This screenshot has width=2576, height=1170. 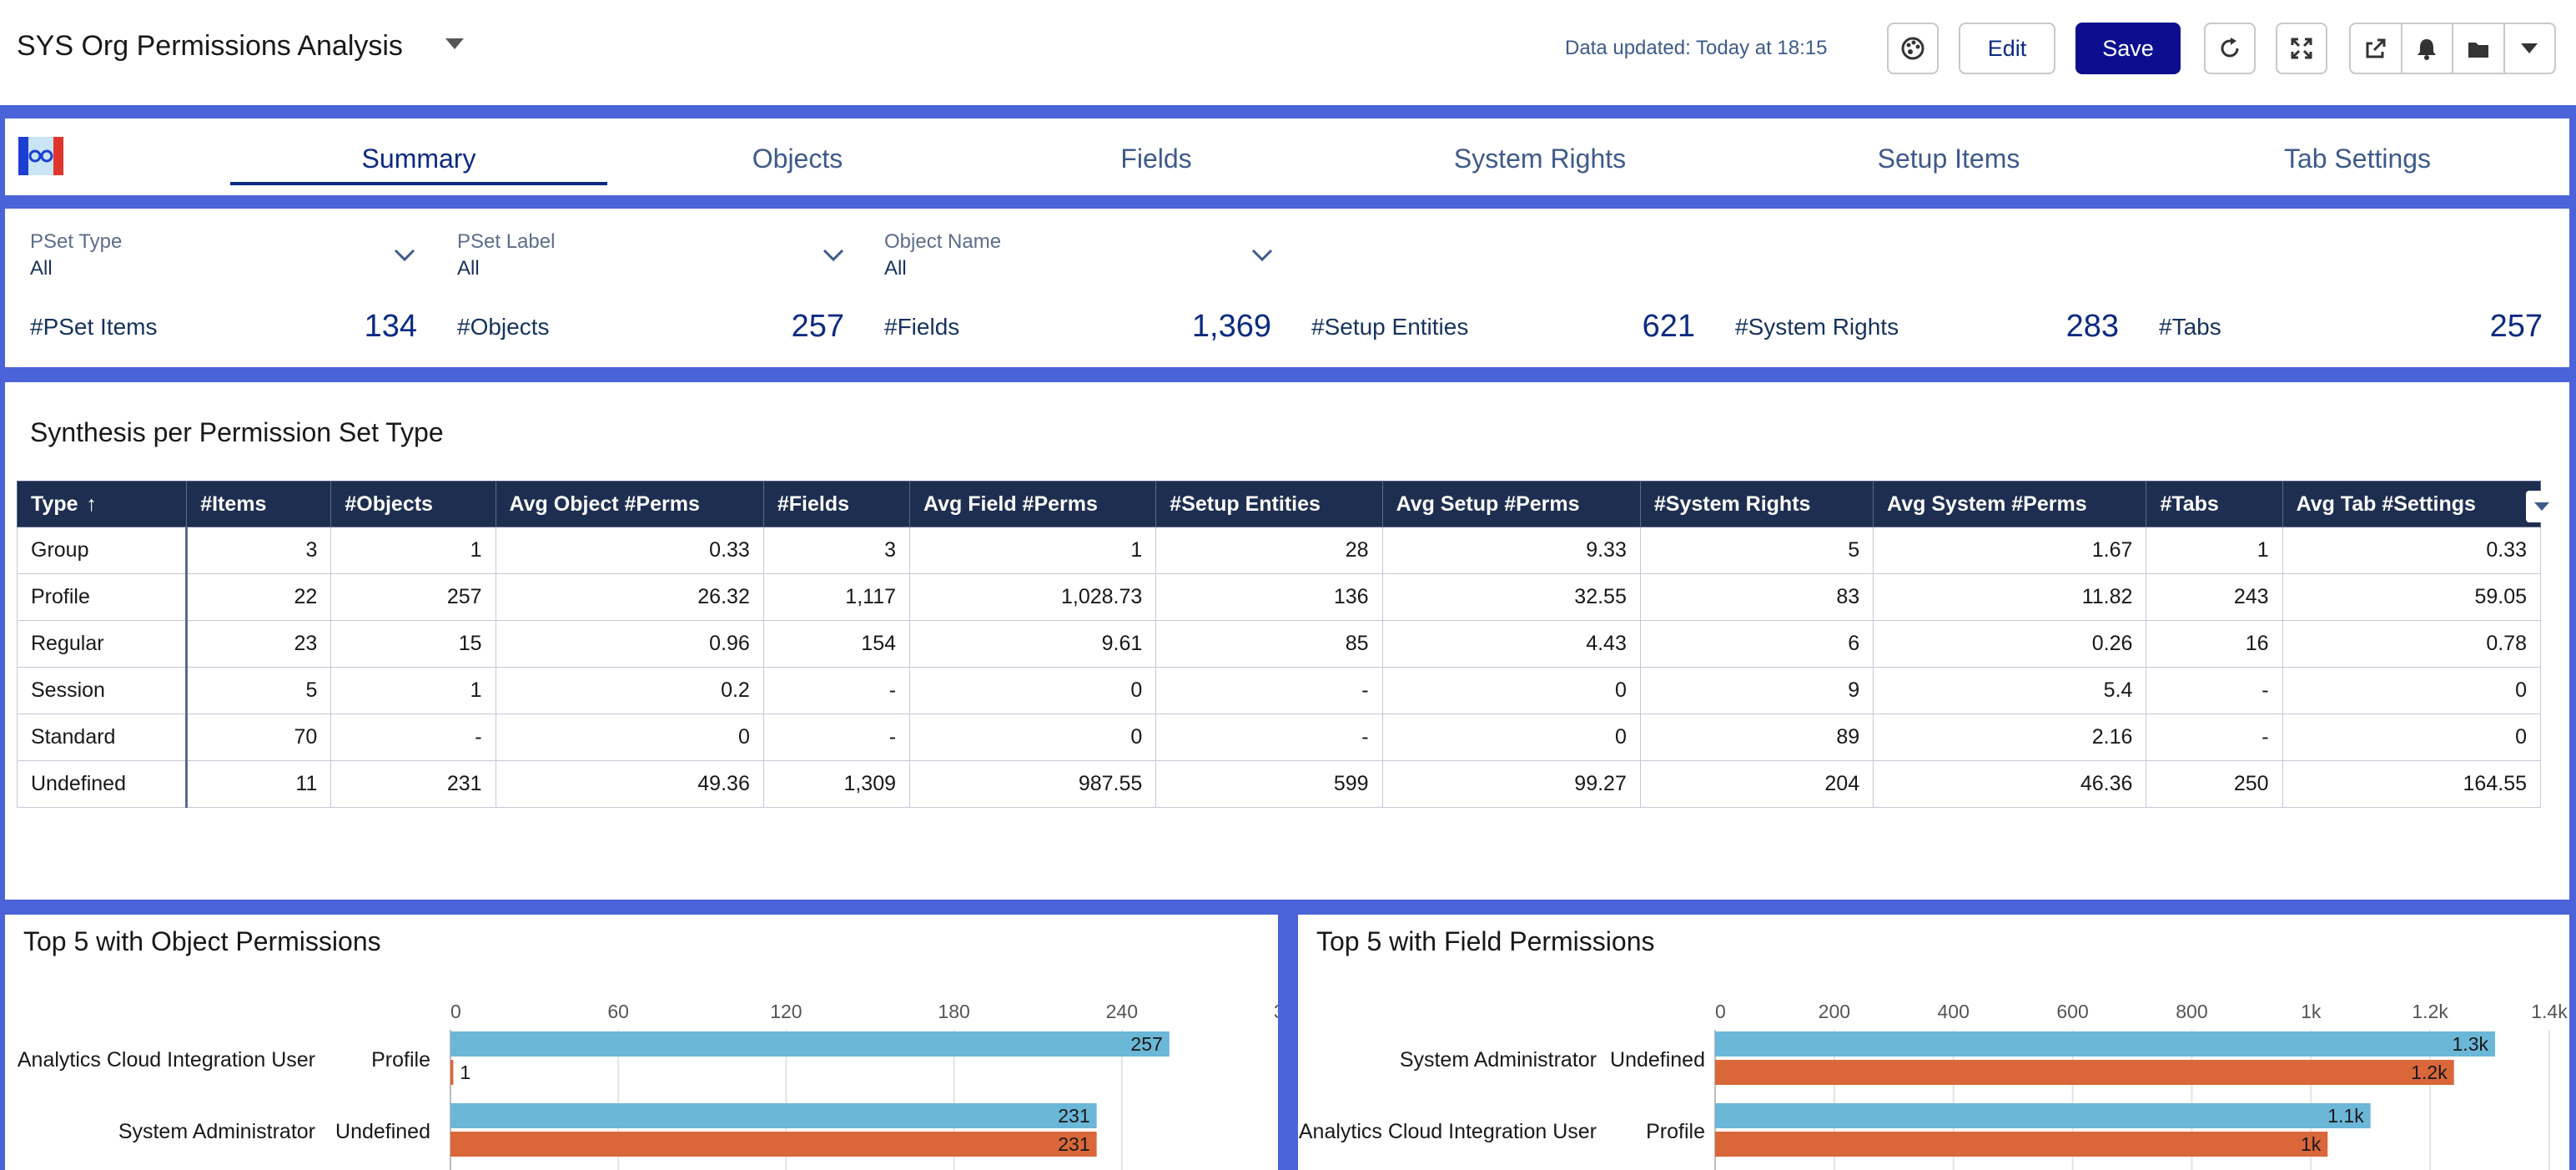 What do you see at coordinates (2357, 159) in the screenshot?
I see `tab-tab-settings: Tab Settings` at bounding box center [2357, 159].